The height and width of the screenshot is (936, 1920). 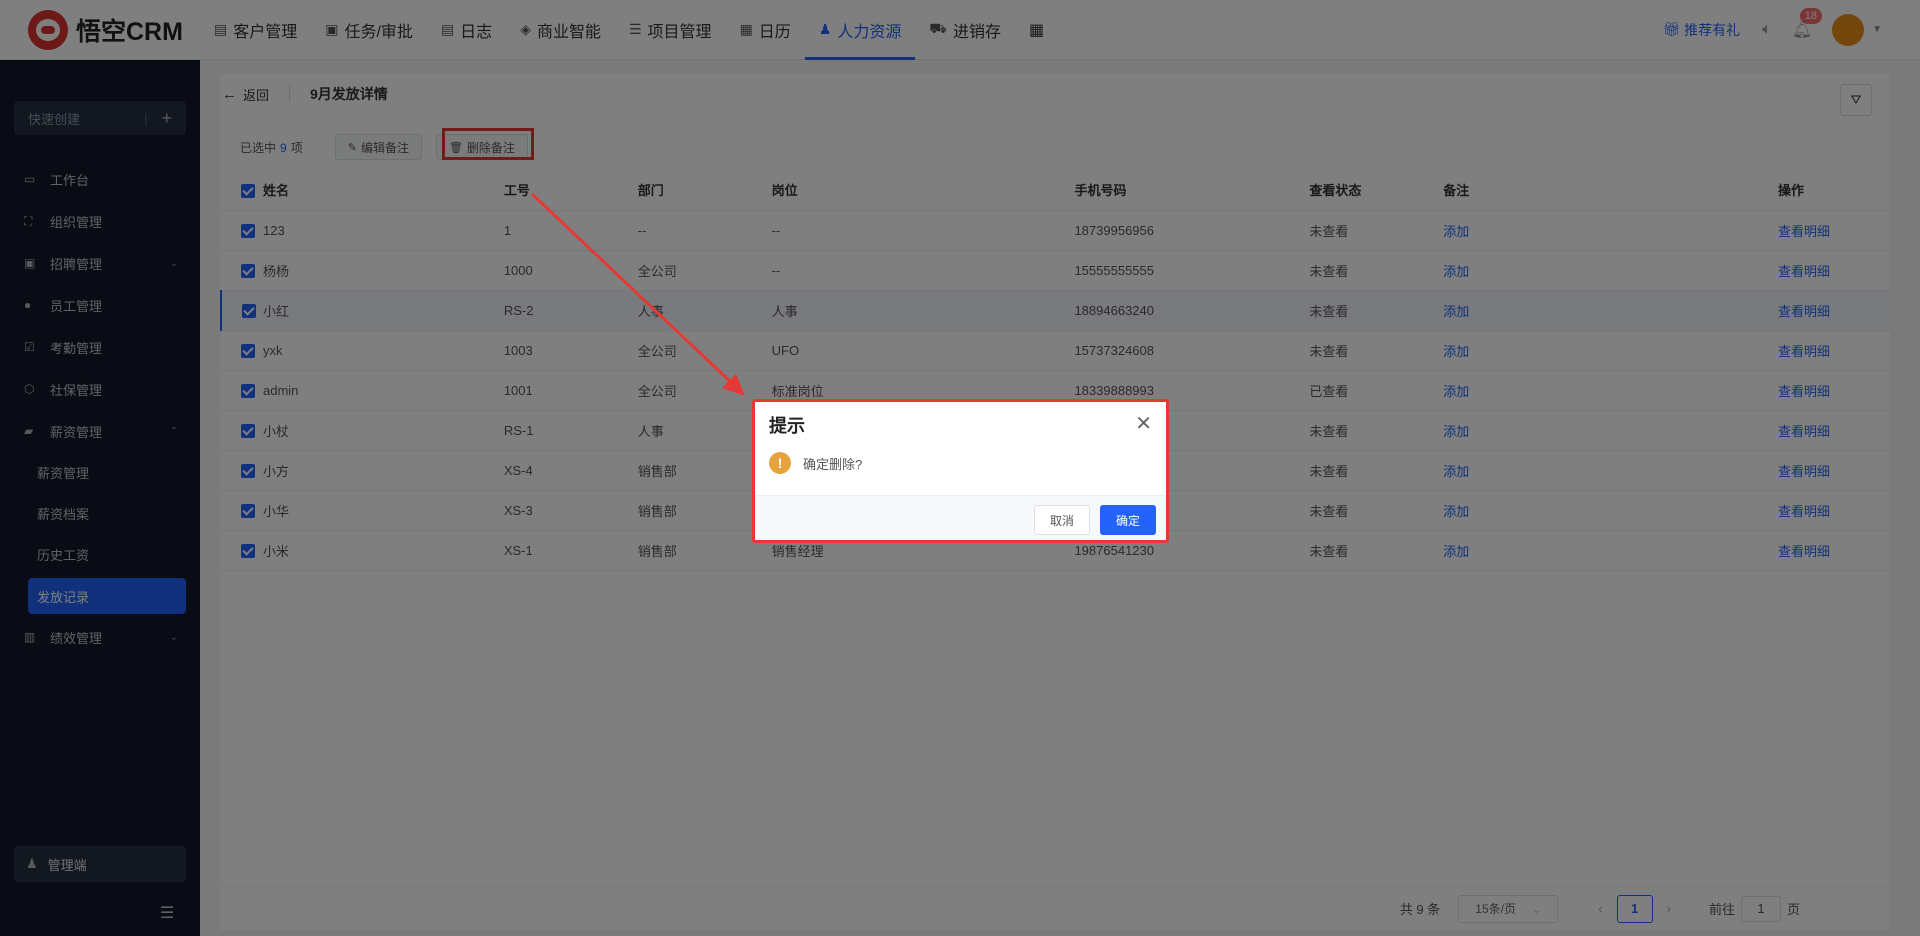 What do you see at coordinates (1062, 520) in the screenshot?
I see `cancel-button: 取消` at bounding box center [1062, 520].